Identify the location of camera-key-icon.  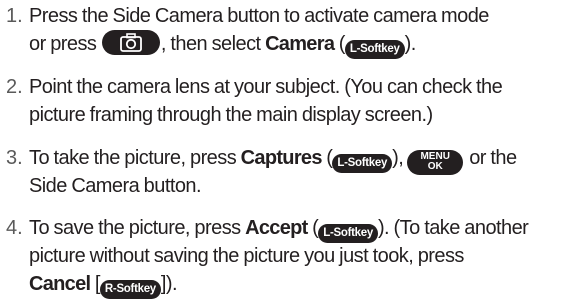
(130, 42).